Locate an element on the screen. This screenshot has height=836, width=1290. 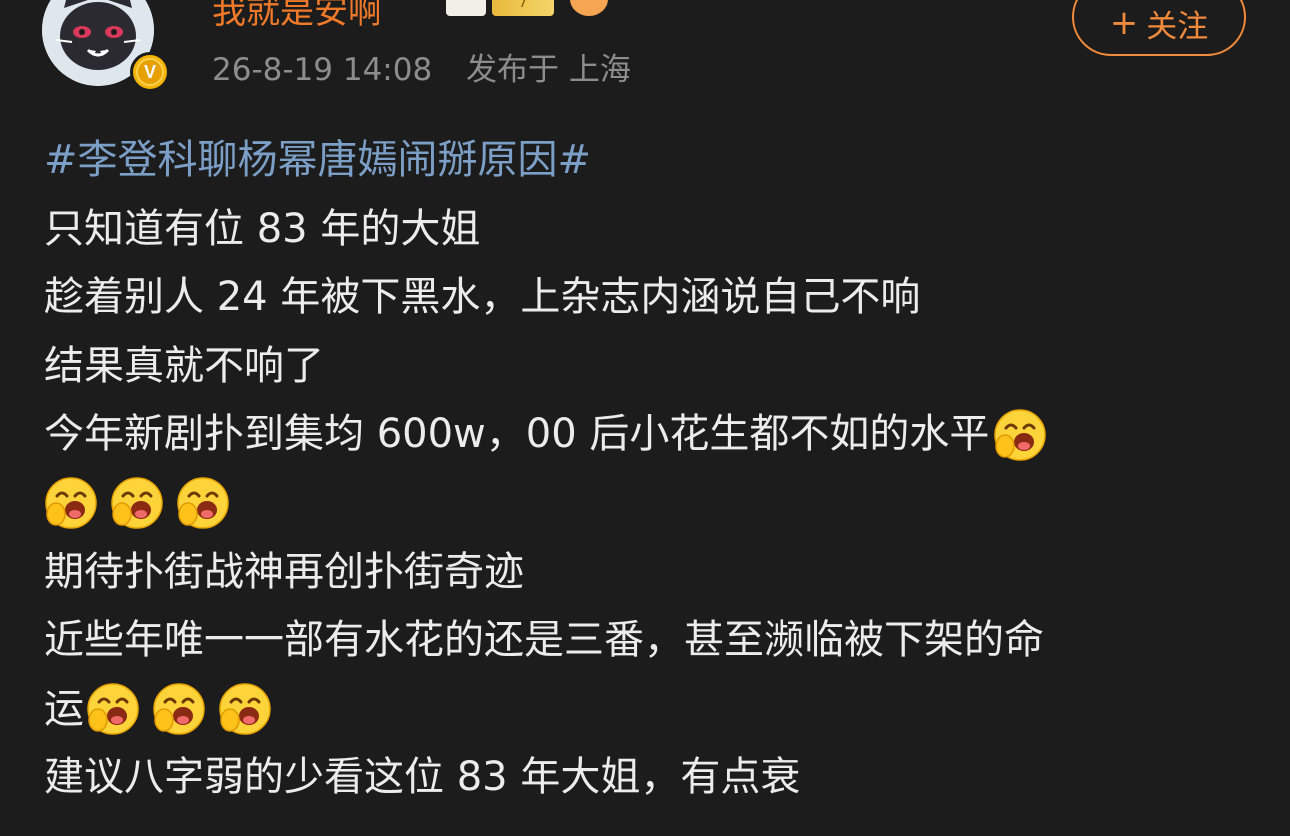
post-line-text: 建议八字弱的少看这位 83 年大姐，有点衰 is located at coordinates (422, 777).